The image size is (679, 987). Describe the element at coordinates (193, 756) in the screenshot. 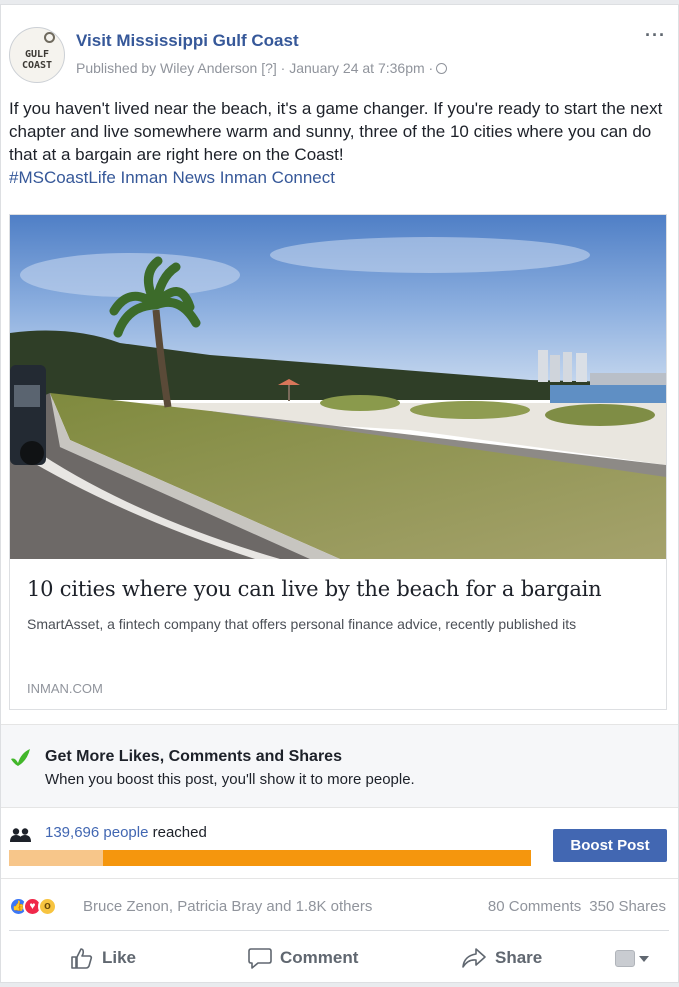

I see `boost-tip-title: Get More Likes, Comments and Shares` at that location.